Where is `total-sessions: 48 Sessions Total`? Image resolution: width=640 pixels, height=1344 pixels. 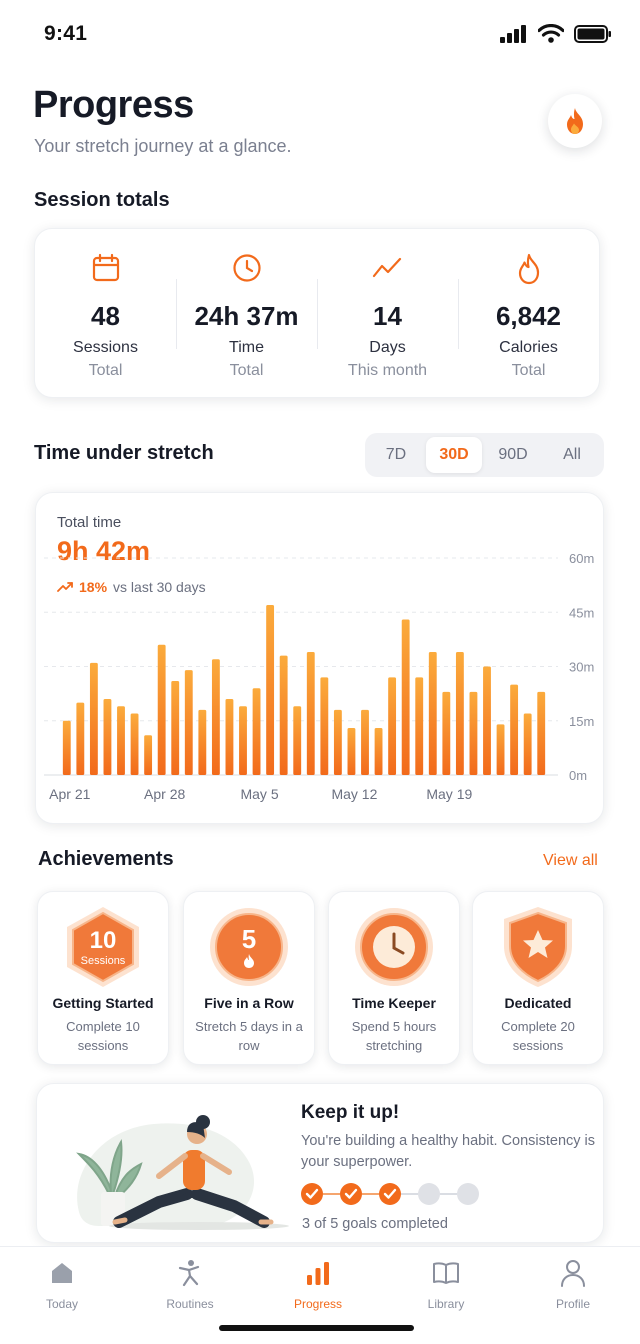 total-sessions: 48 Sessions Total is located at coordinates (105, 314).